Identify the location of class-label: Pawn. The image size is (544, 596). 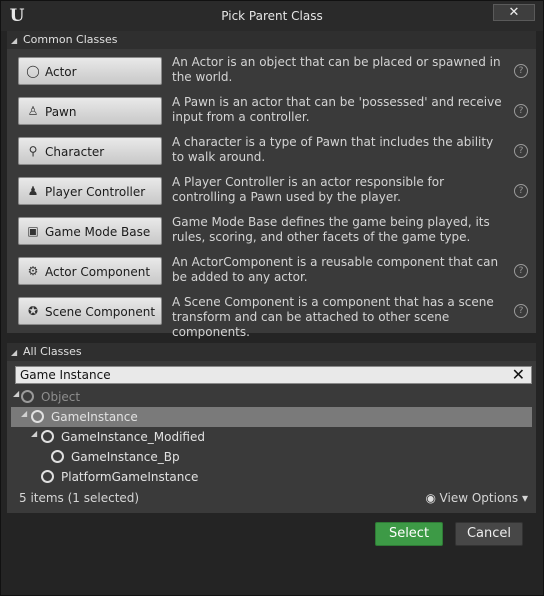
(61, 112).